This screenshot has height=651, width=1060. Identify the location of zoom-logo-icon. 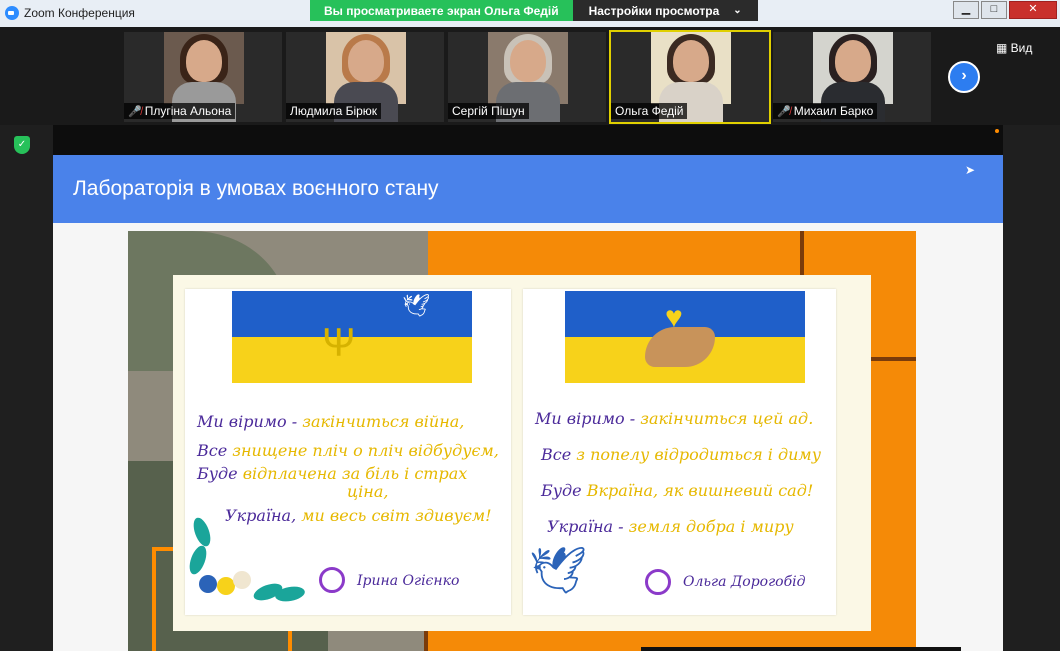
(12, 13).